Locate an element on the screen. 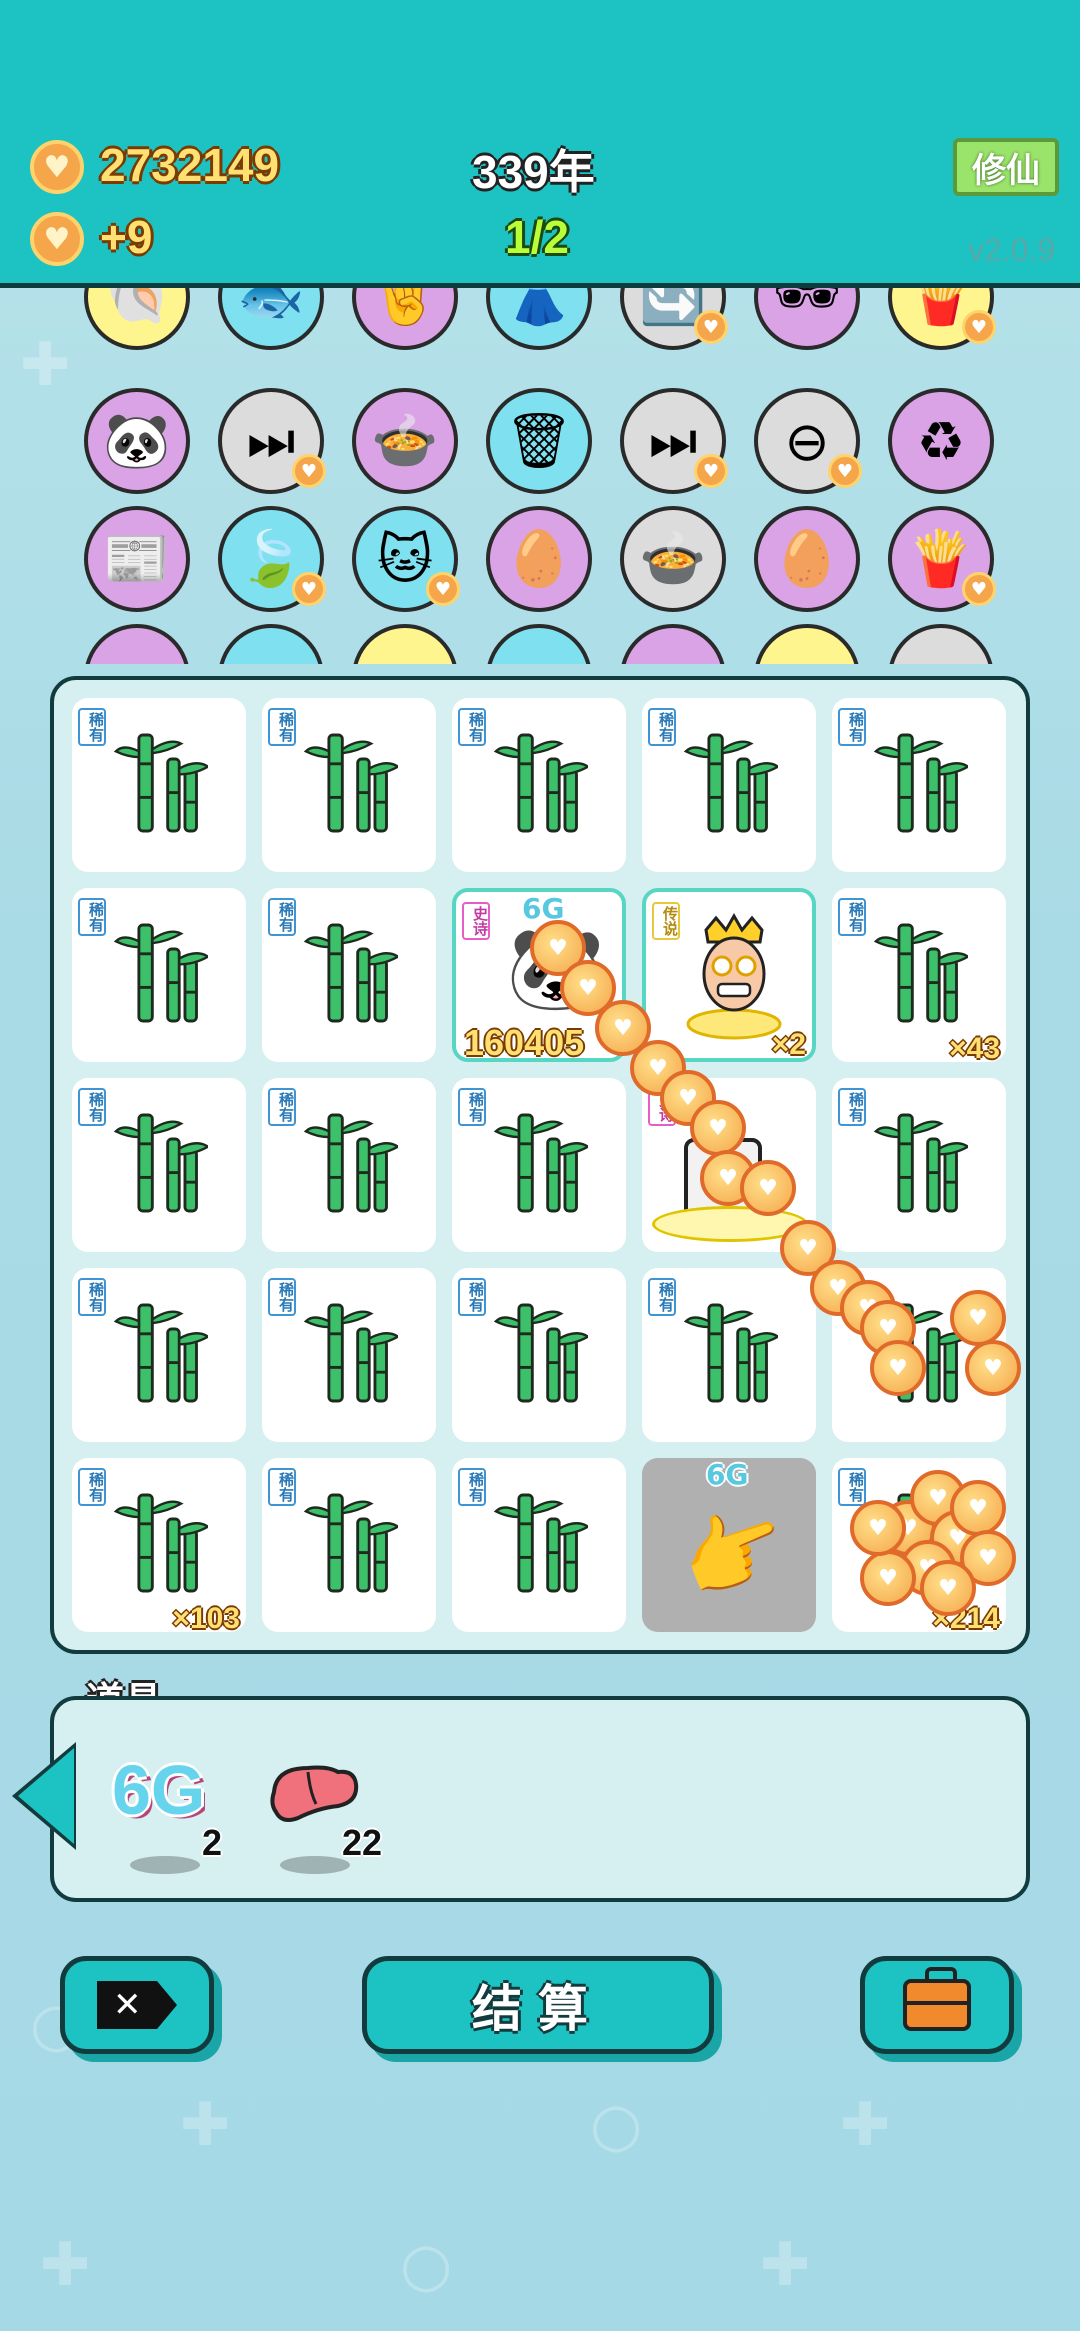  epic-cell-value: 160405 is located at coordinates (524, 1042).